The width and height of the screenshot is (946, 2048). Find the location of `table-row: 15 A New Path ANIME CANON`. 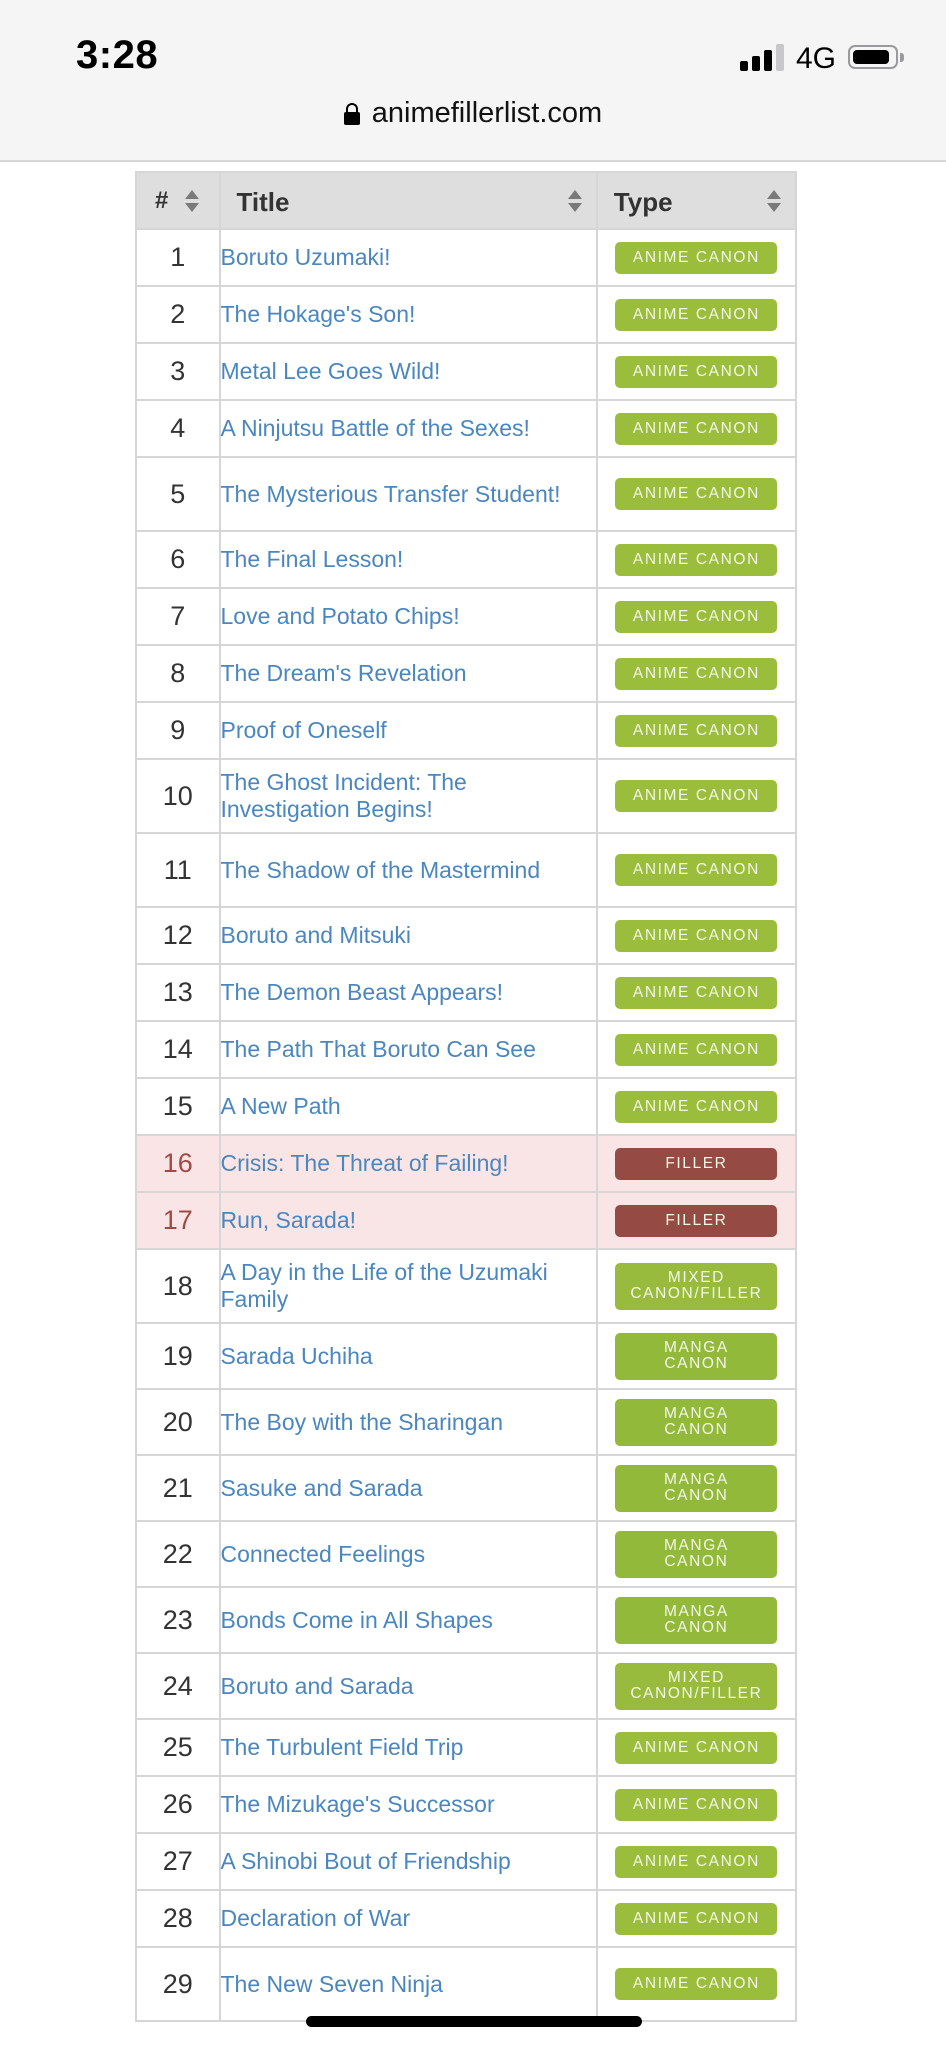

table-row: 15 A New Path ANIME CANON is located at coordinates (466, 1106).